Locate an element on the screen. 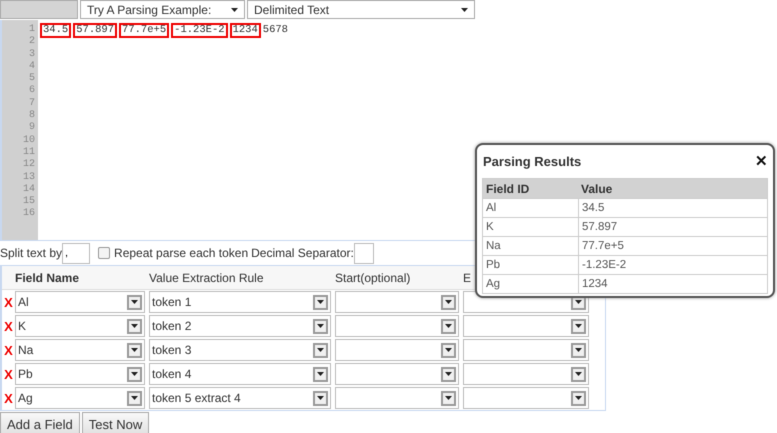  decimal-label: Decimal Separator: is located at coordinates (302, 253).